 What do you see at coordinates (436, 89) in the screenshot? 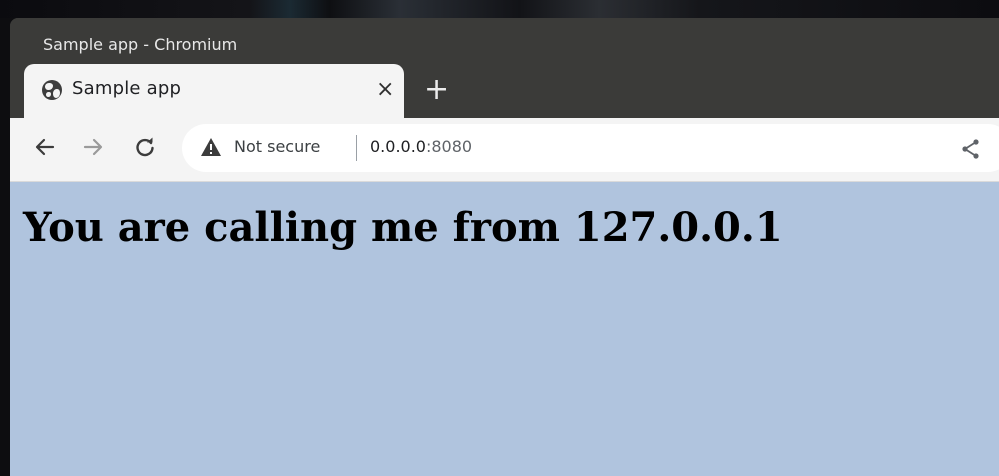
I see `new-tab-icon: +` at bounding box center [436, 89].